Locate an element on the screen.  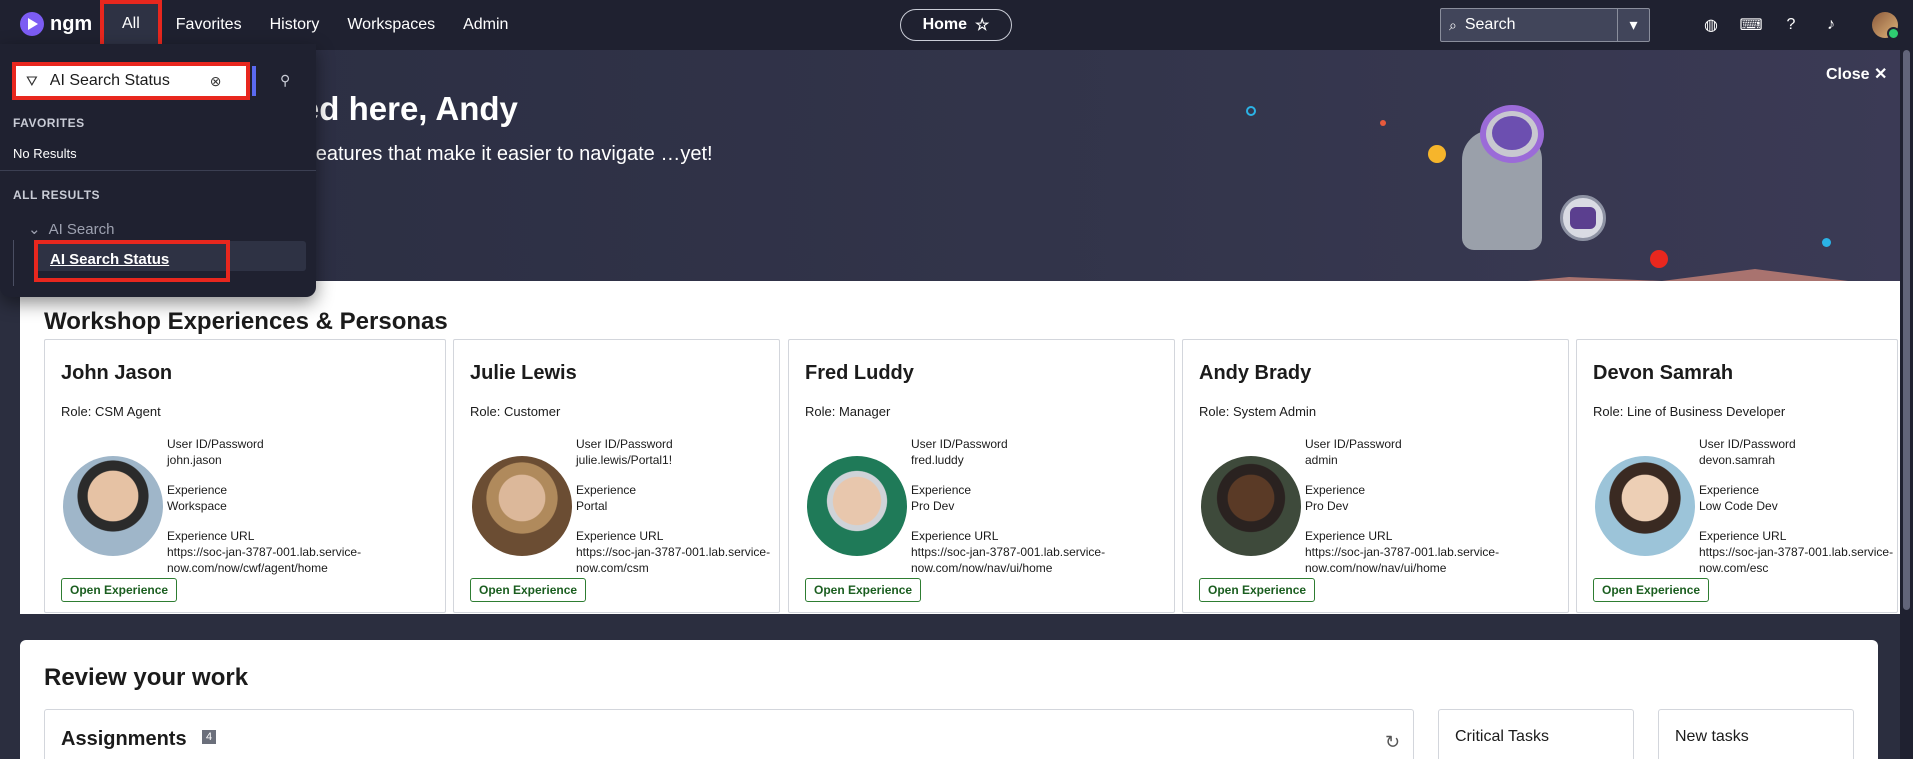
cat-illustration is located at coordinates (1583, 218).